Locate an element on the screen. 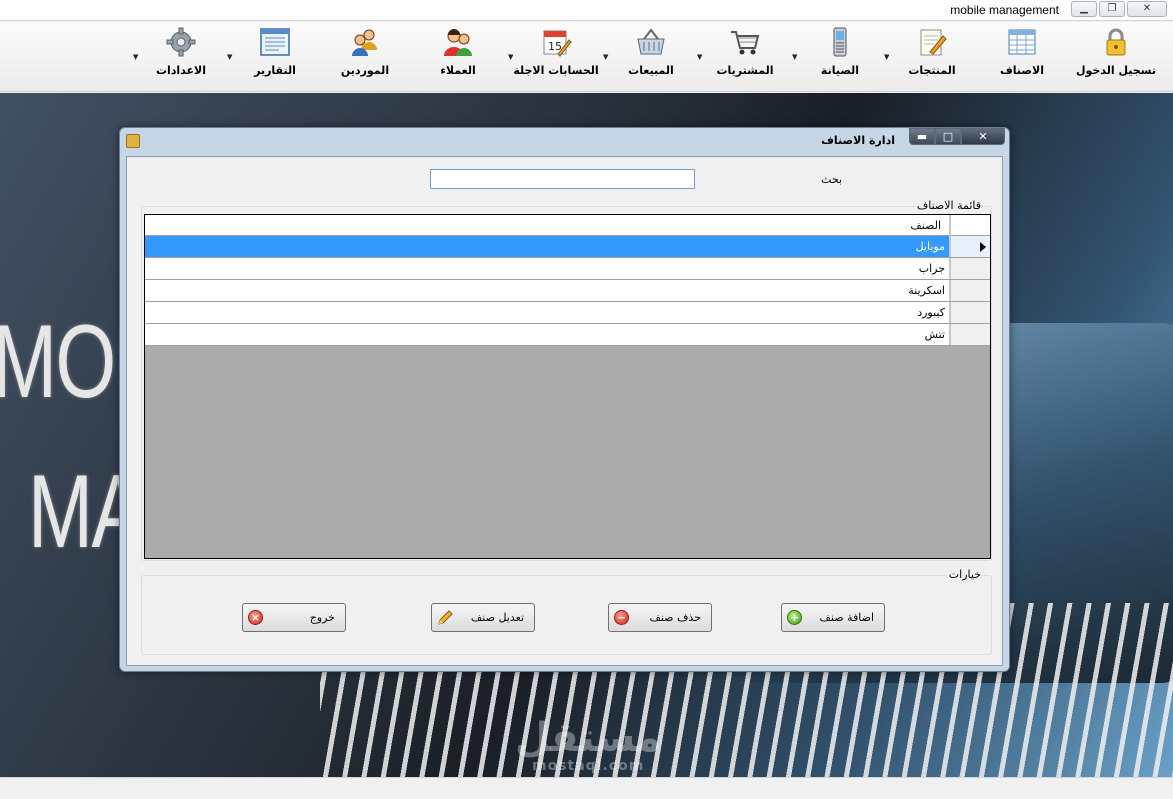 Image resolution: width=1173 pixels, height=799 pixels. dialog-title-bar: ادارة الاصناف ▬ □ ✕ is located at coordinates (564, 141).